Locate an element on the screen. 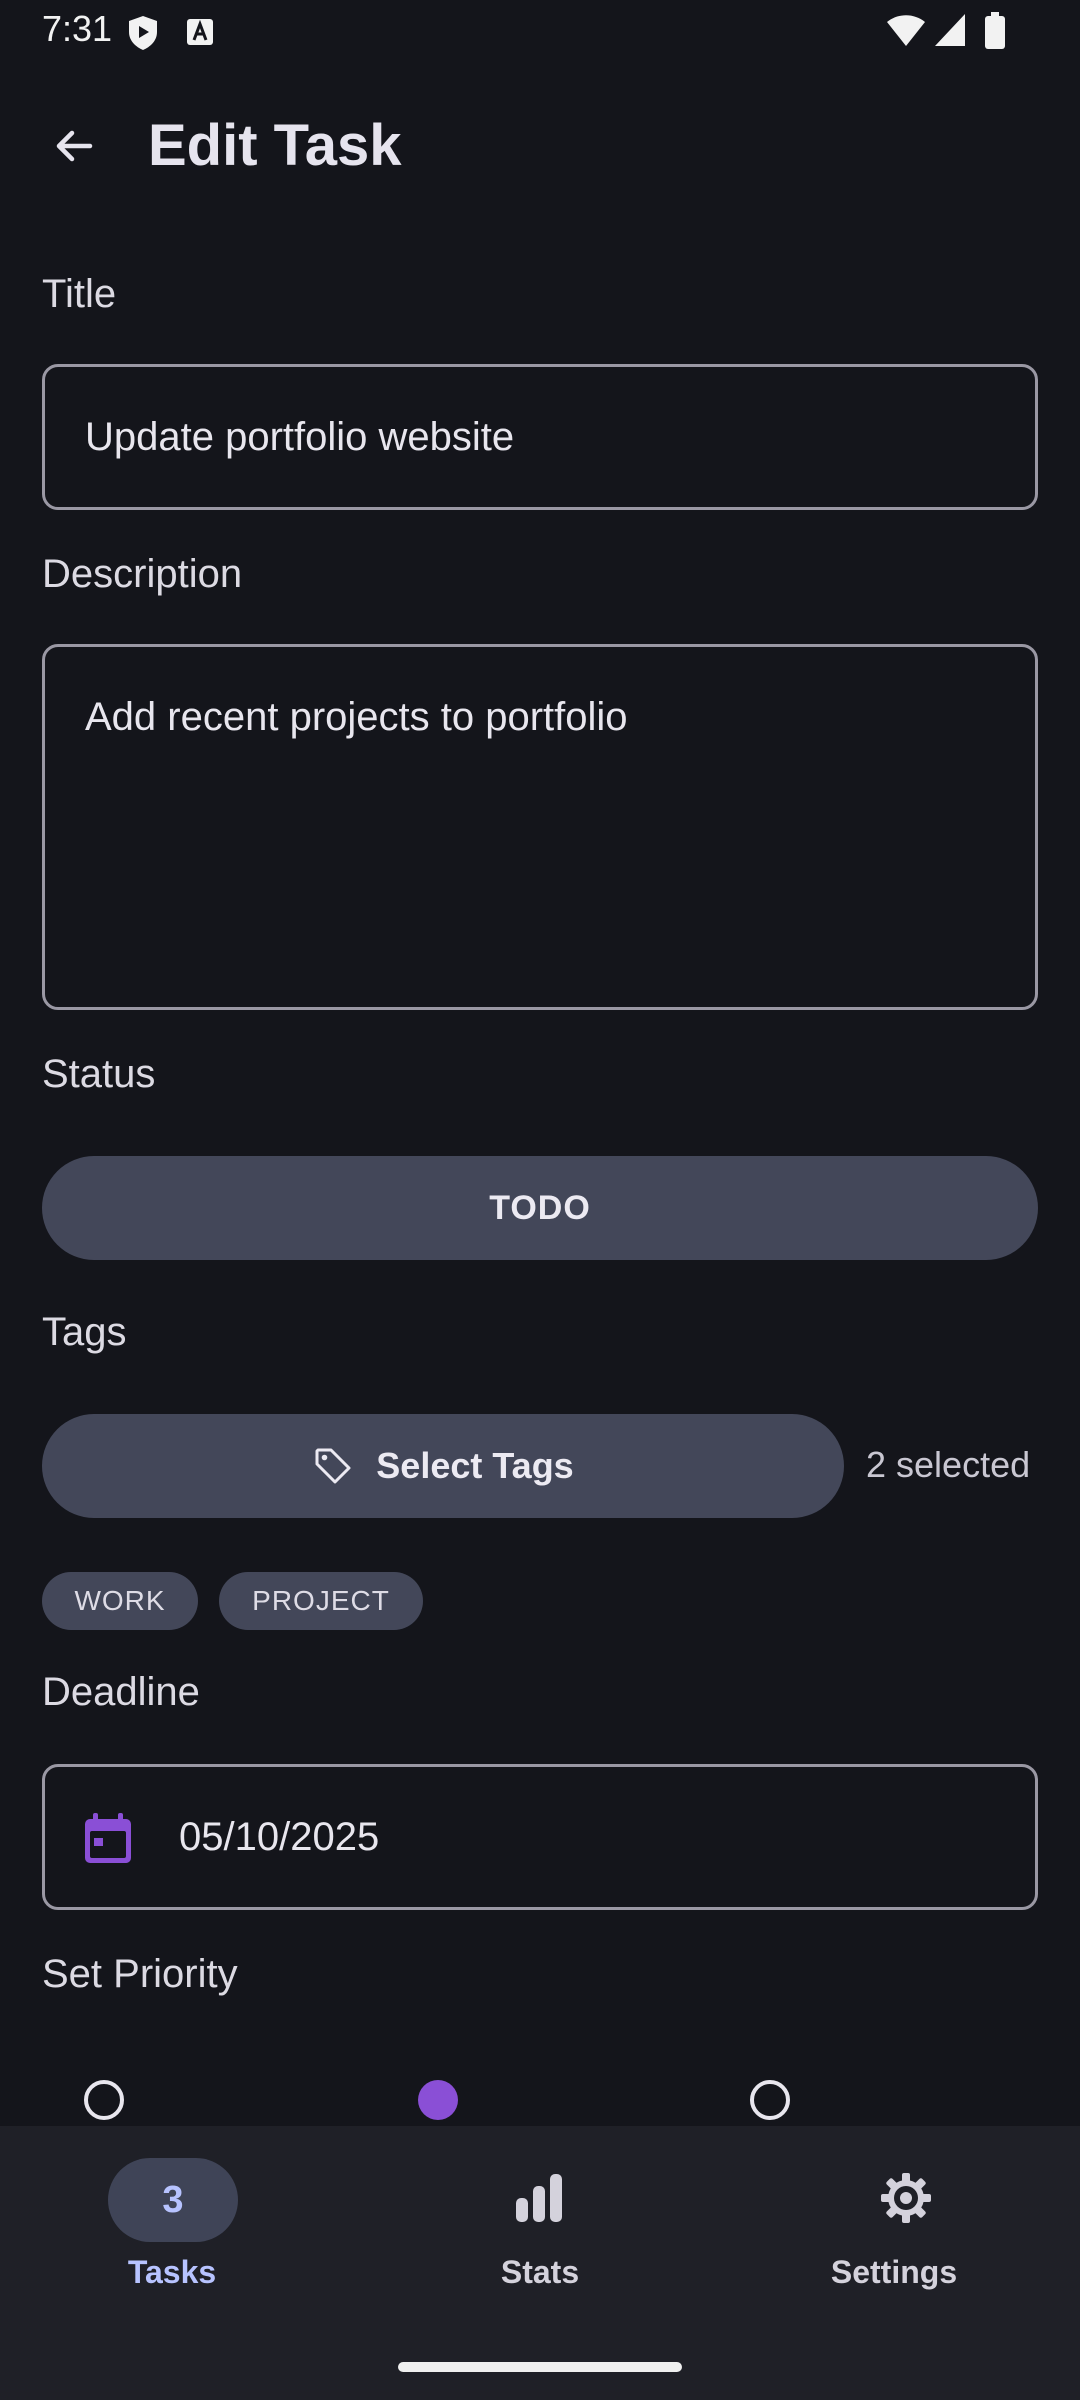 This screenshot has width=1080, height=2400. selected-tags-count: 2 selected is located at coordinates (948, 1464).